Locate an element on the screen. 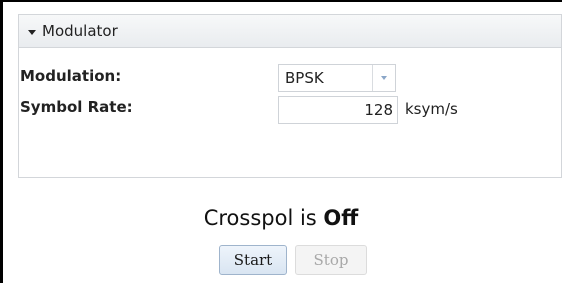 The width and height of the screenshot is (562, 283). panel-title: Modulator is located at coordinates (80, 31).